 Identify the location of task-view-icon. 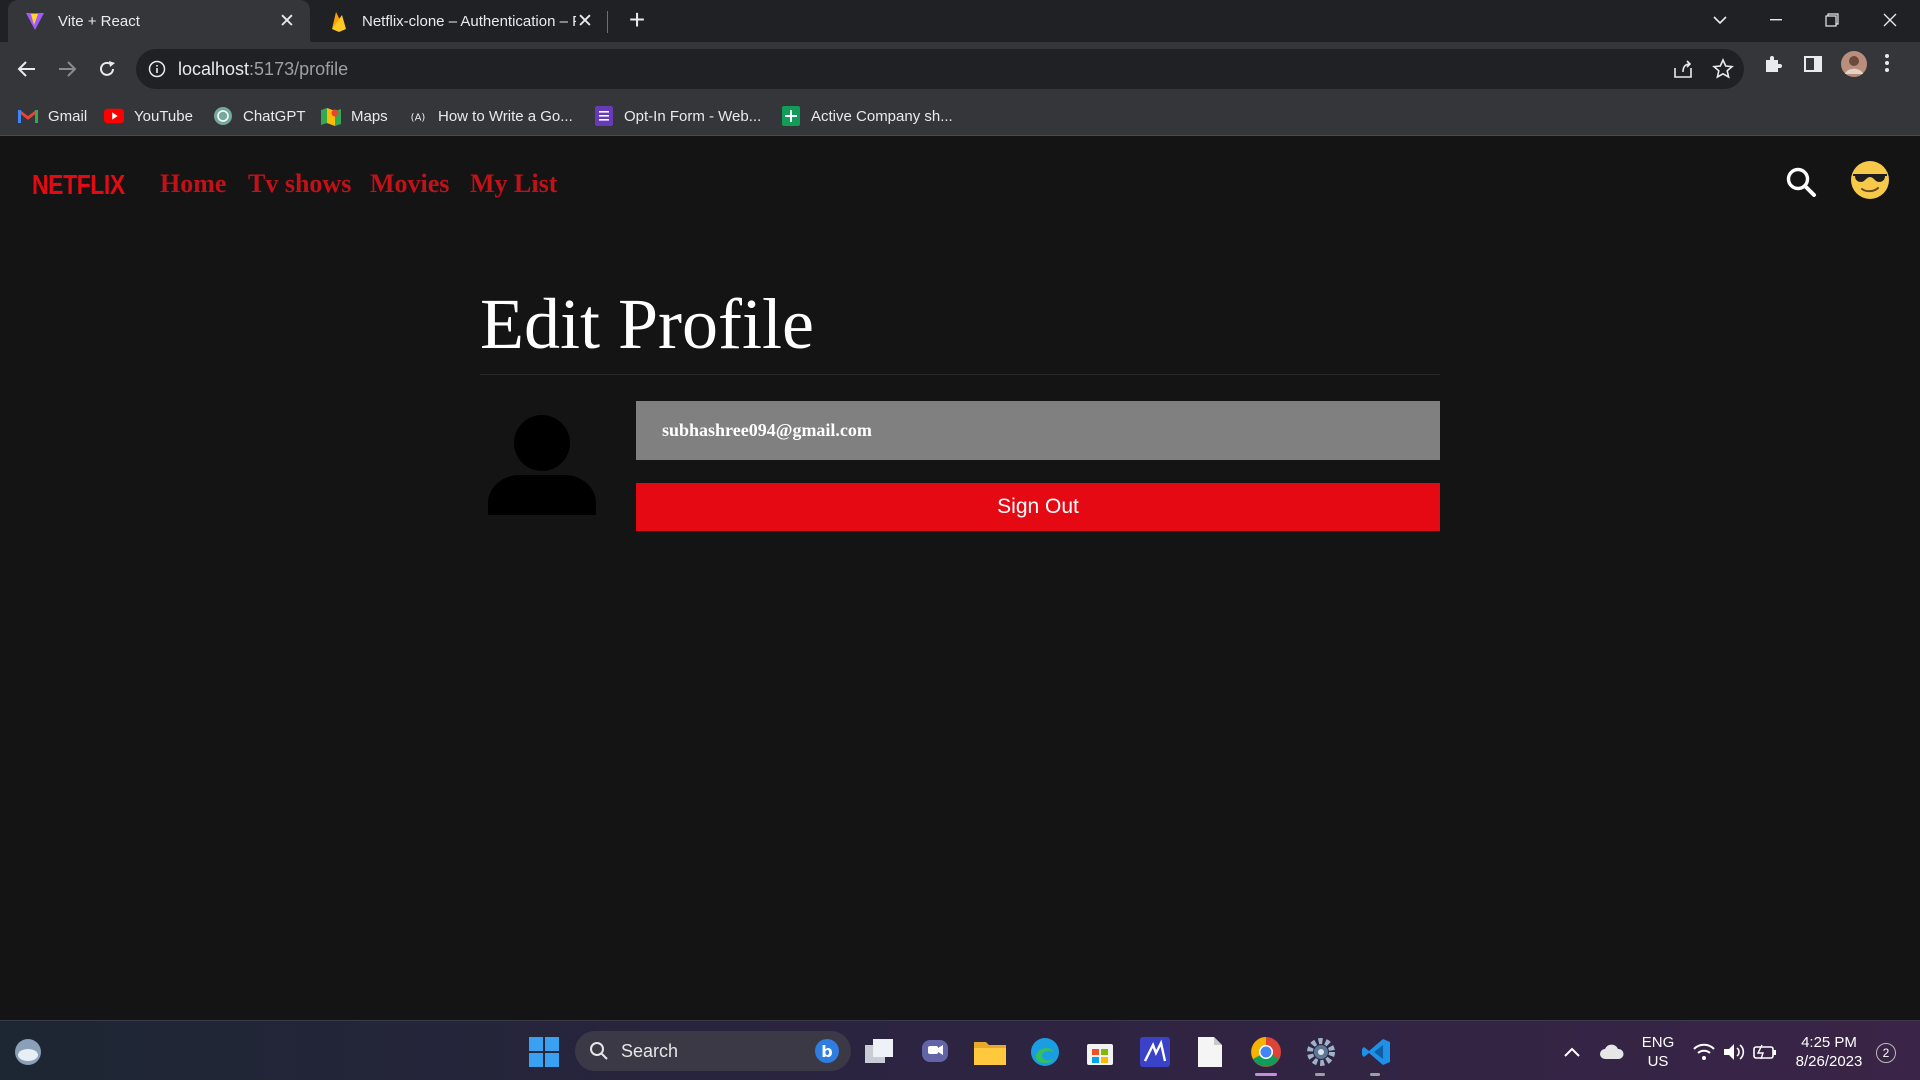
(880, 1052).